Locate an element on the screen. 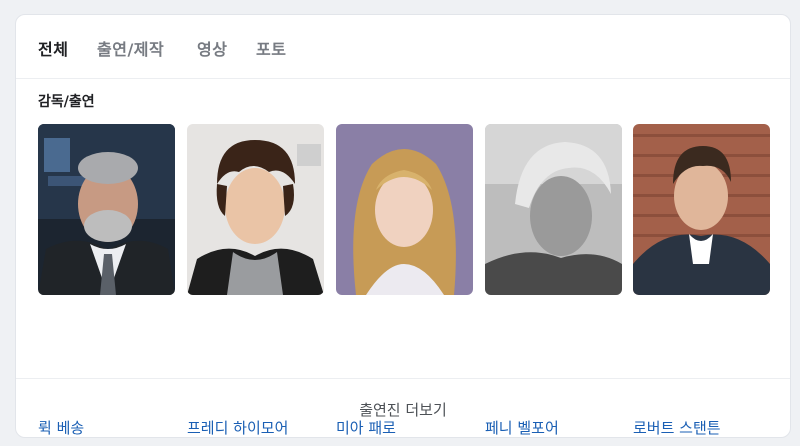  tab-all: 전체 is located at coordinates (53, 48).